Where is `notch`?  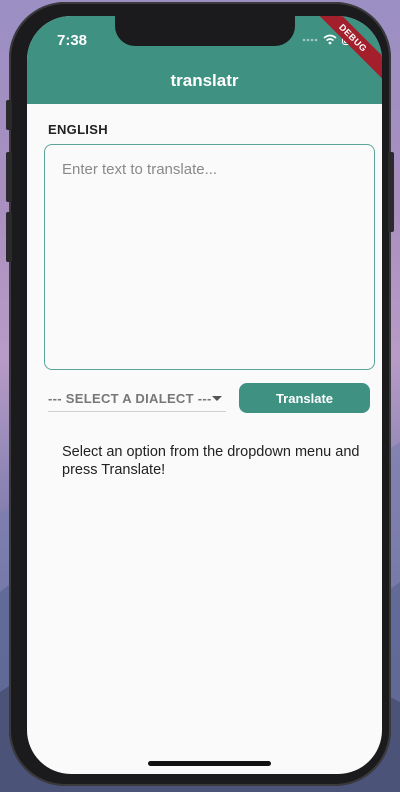
notch is located at coordinates (205, 31).